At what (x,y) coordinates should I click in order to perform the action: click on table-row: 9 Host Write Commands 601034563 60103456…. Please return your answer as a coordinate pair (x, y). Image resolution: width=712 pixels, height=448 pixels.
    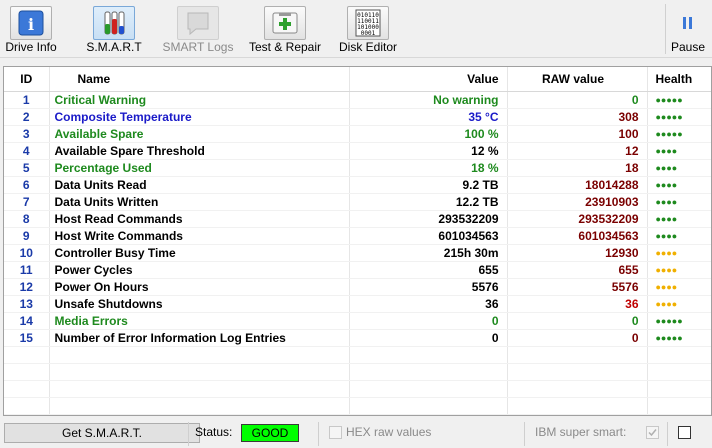
    Looking at the image, I should click on (357, 236).